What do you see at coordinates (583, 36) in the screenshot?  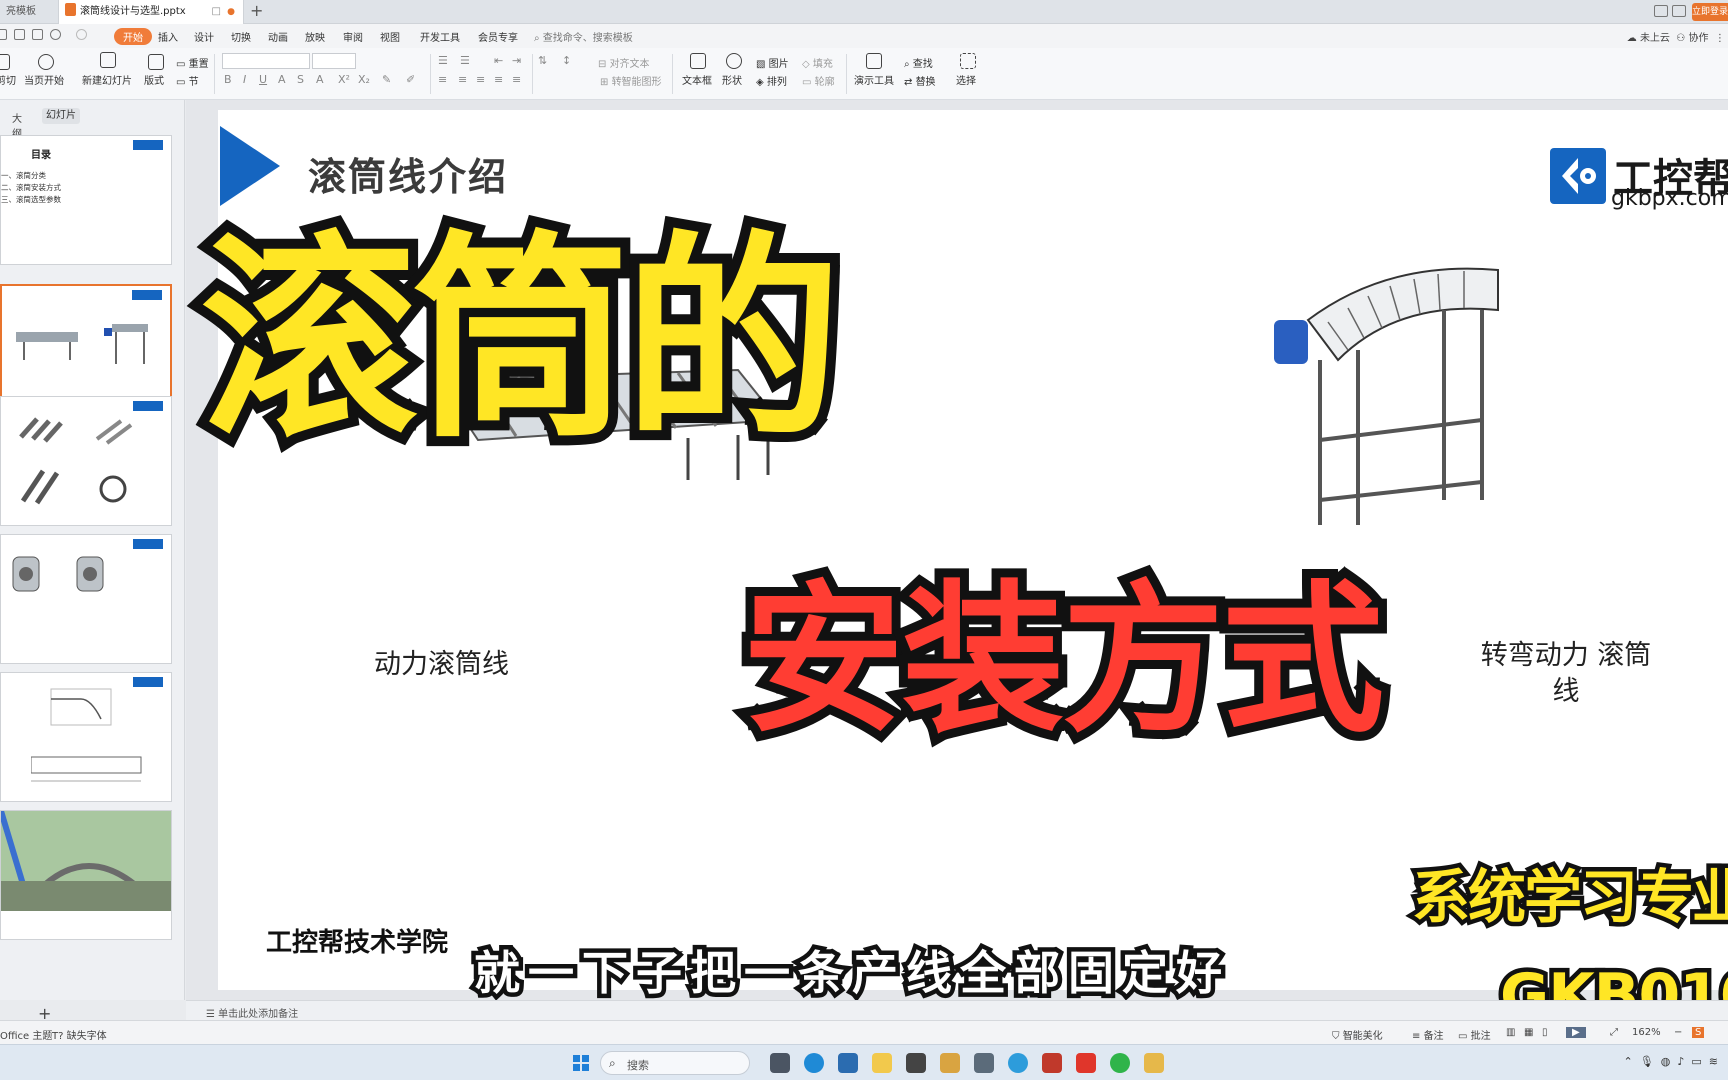 I see `command-search: ⌕ 查找命令、搜索模板` at bounding box center [583, 36].